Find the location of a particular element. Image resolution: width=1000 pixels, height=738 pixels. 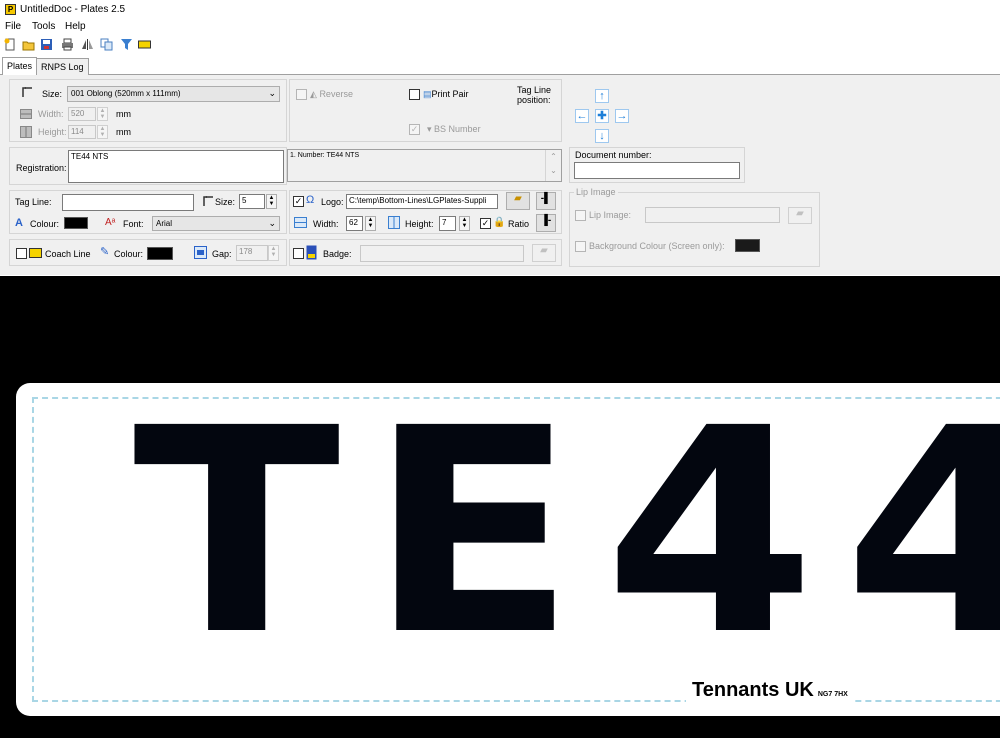

toolbar is located at coordinates (500, 46).